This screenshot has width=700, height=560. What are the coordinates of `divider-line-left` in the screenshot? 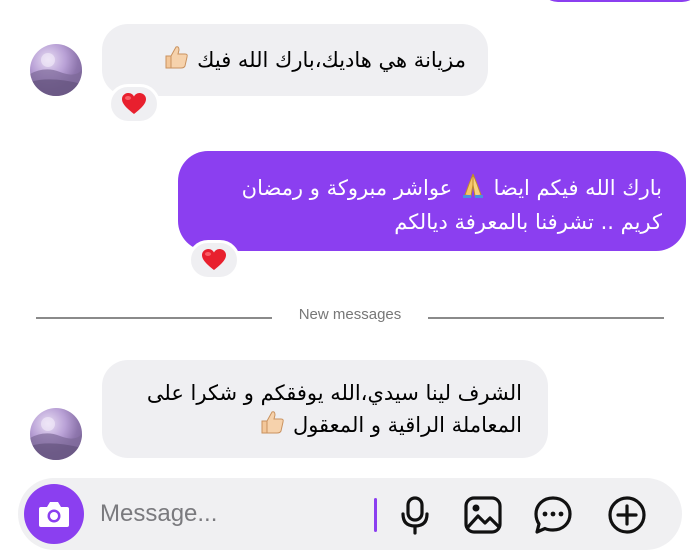 It's located at (154, 318).